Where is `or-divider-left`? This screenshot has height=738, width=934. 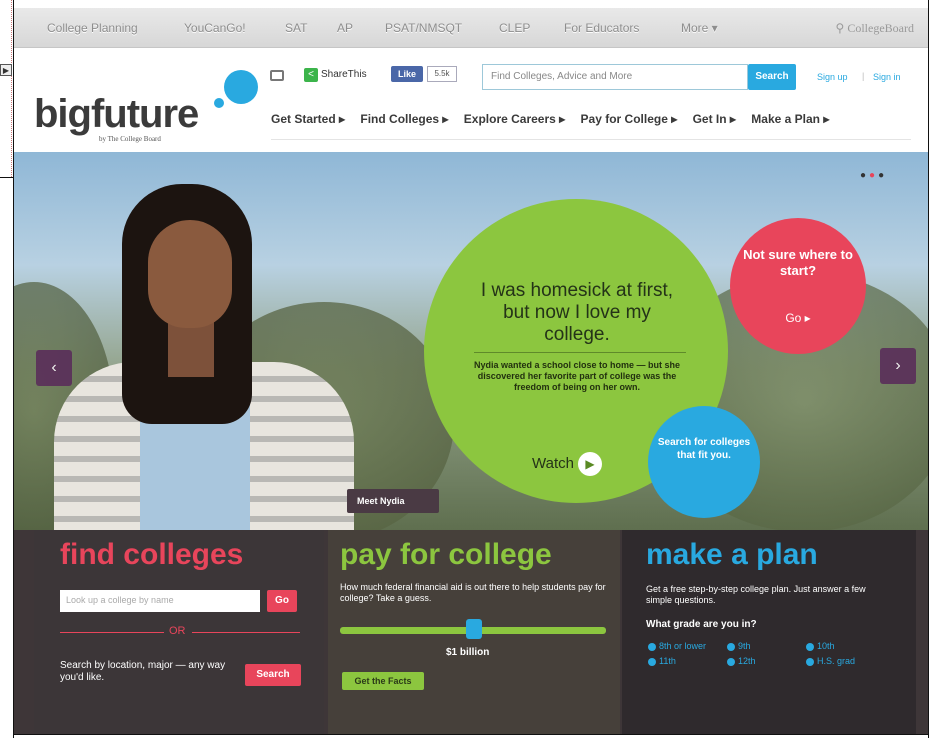 or-divider-left is located at coordinates (112, 632).